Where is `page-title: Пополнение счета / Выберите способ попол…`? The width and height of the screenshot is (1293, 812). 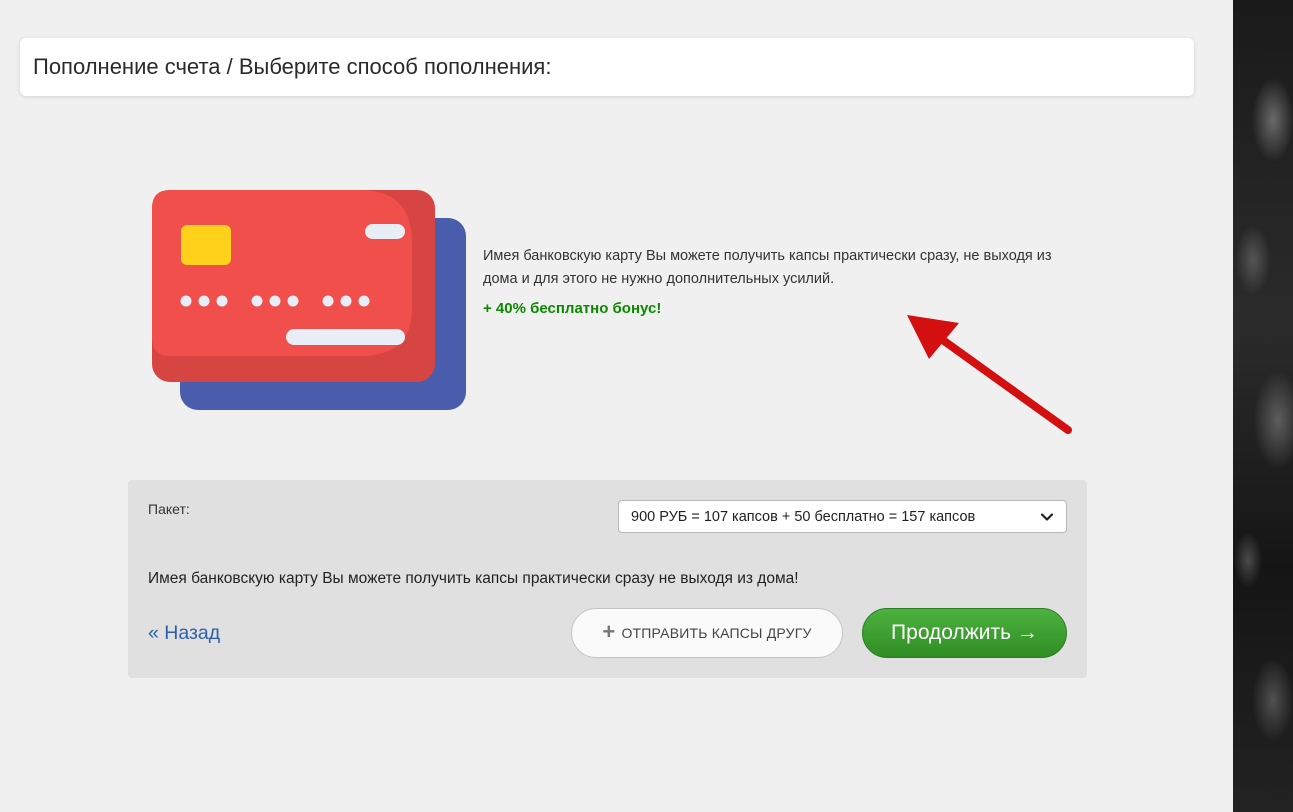 page-title: Пополнение счета / Выберите способ попол… is located at coordinates (292, 66).